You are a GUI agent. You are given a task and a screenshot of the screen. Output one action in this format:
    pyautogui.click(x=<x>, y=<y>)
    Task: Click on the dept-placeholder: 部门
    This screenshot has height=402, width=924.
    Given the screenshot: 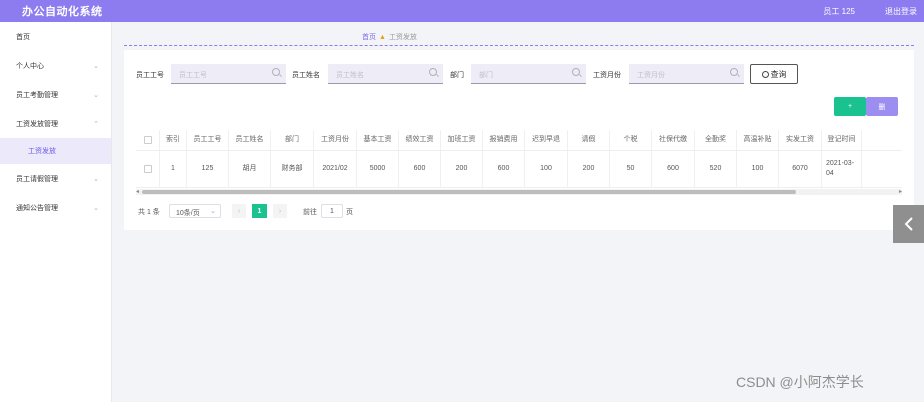 What is the action you would take?
    pyautogui.click(x=486, y=75)
    